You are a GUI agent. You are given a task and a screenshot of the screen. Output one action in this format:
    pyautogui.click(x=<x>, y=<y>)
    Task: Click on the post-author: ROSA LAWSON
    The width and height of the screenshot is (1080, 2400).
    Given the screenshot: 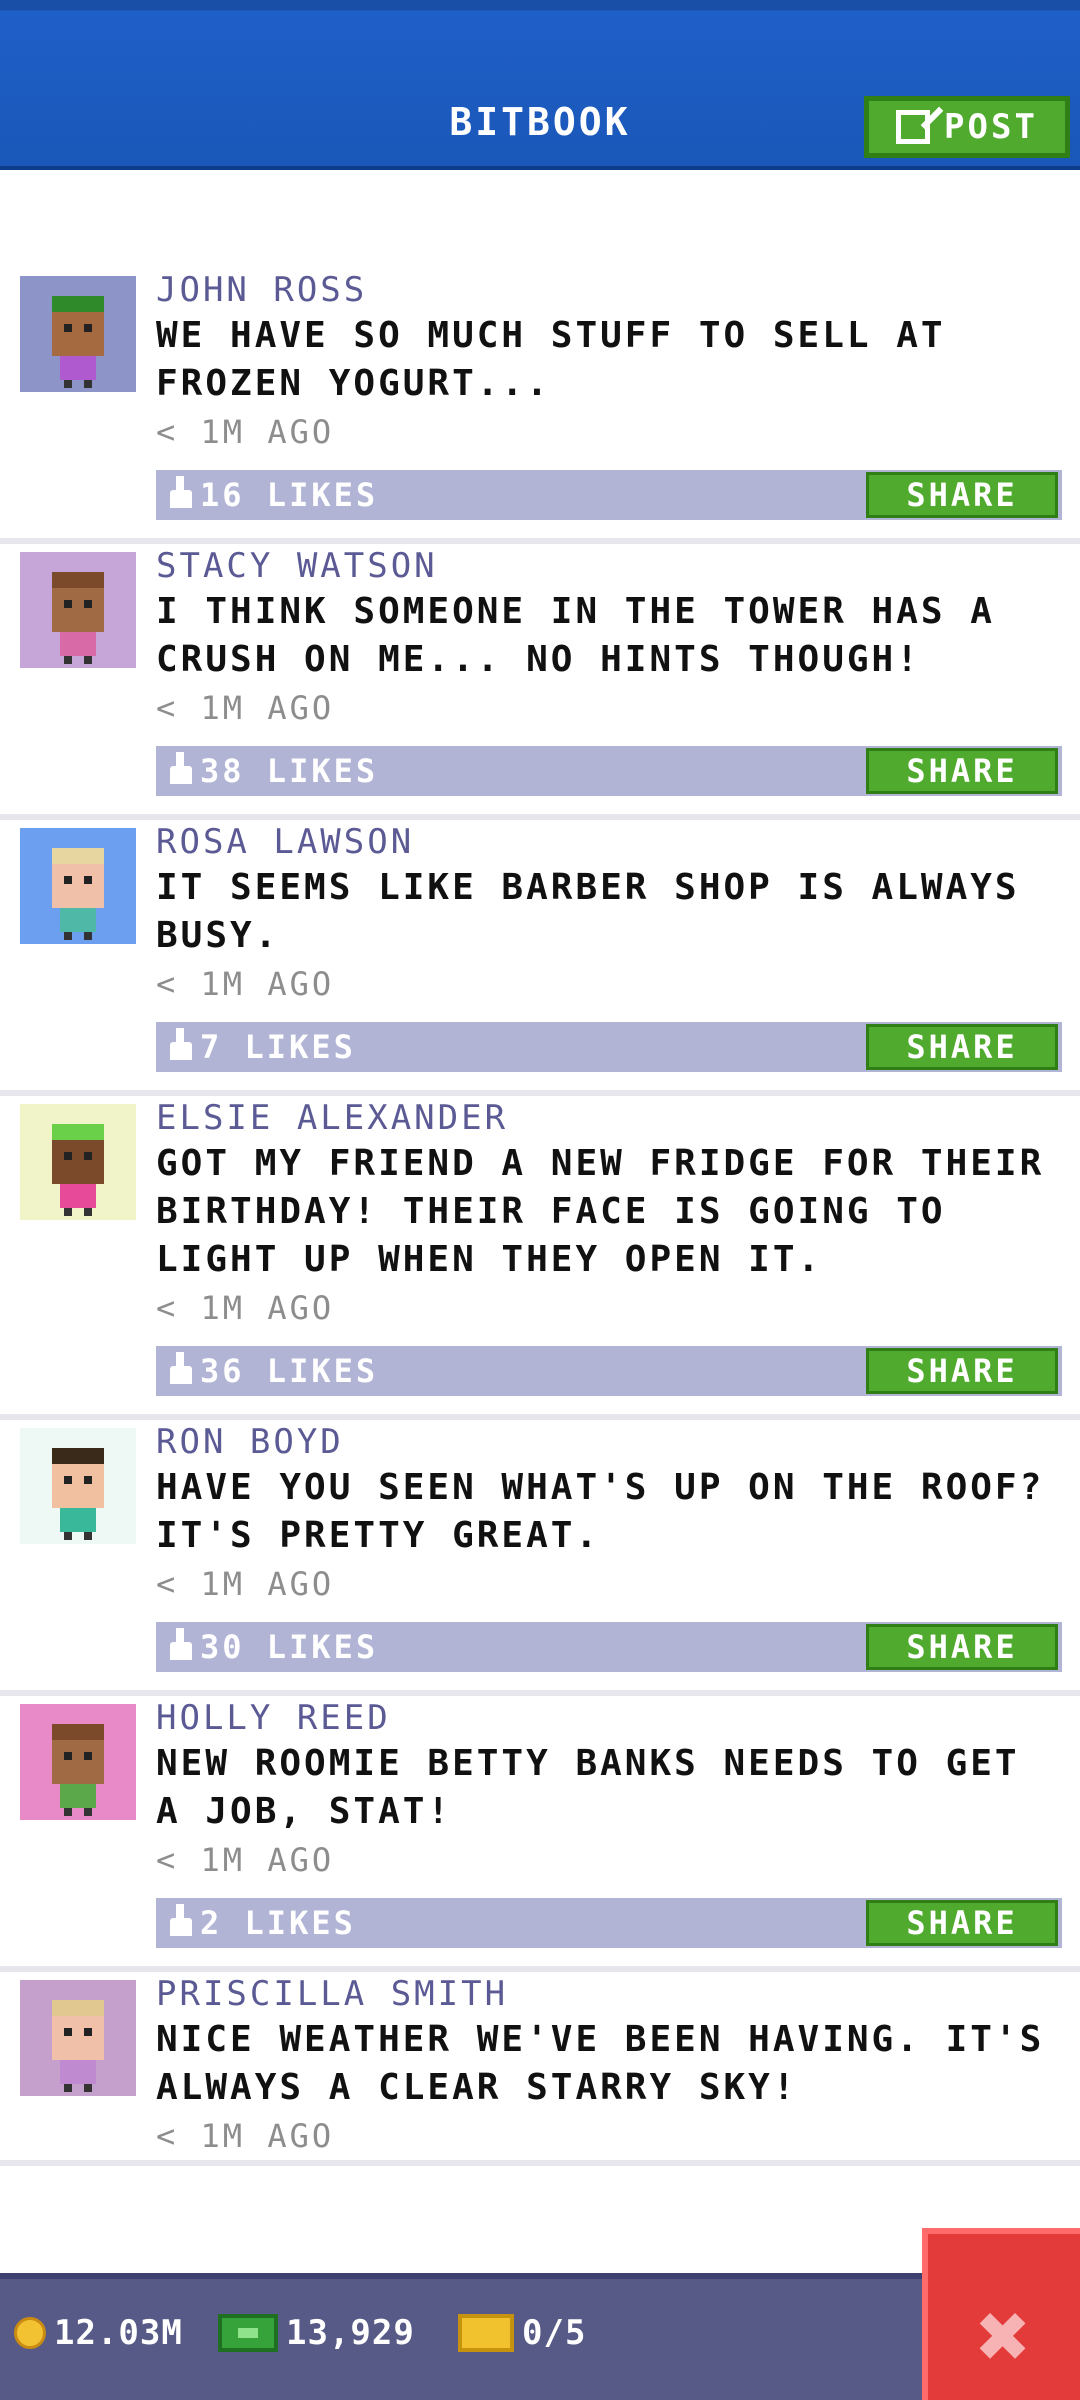 What is the action you would take?
    pyautogui.click(x=611, y=842)
    